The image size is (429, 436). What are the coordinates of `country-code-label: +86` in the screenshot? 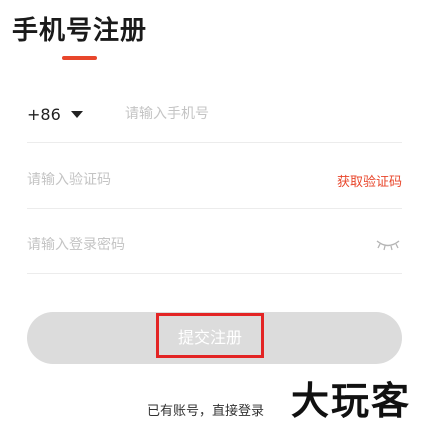 It's located at (44, 114).